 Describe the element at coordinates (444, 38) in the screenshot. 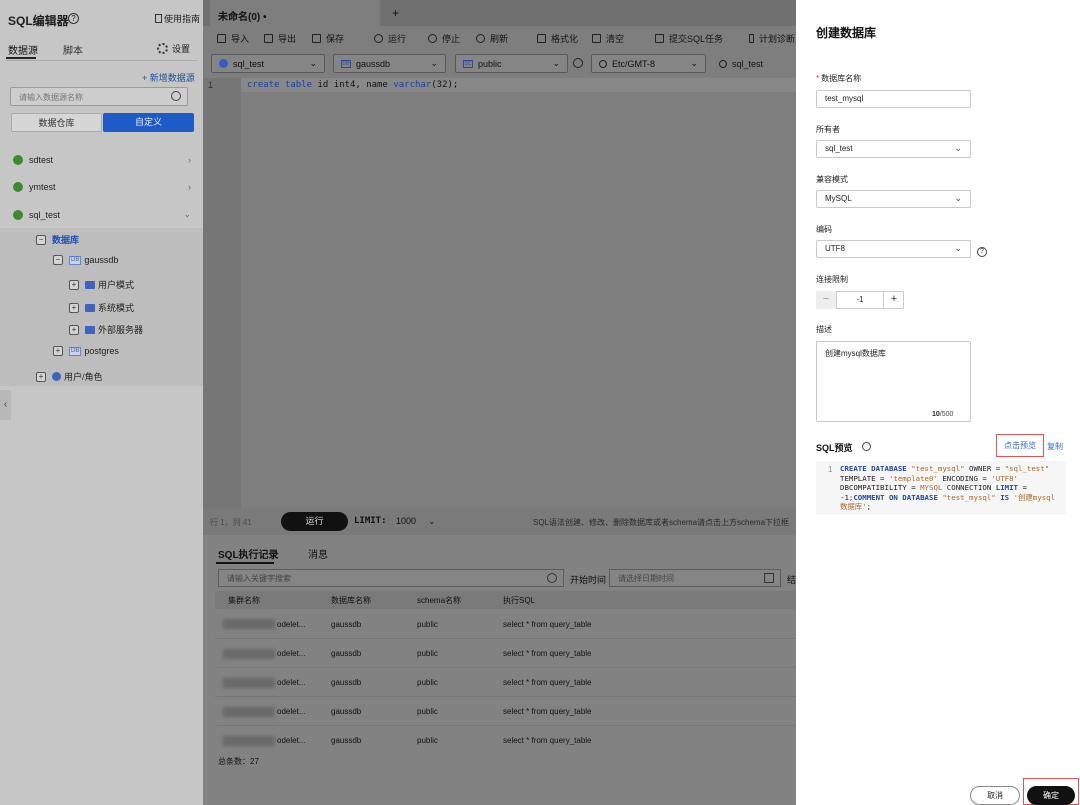

I see `stop-button: 停止` at that location.